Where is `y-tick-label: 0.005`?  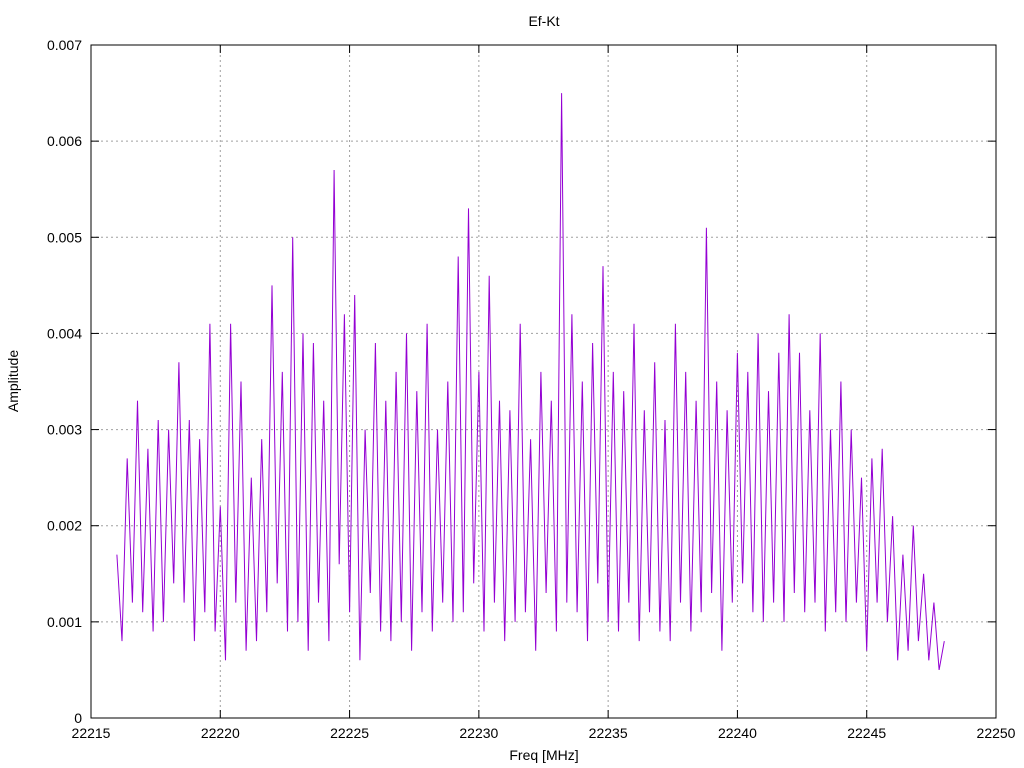 y-tick-label: 0.005 is located at coordinates (64, 237).